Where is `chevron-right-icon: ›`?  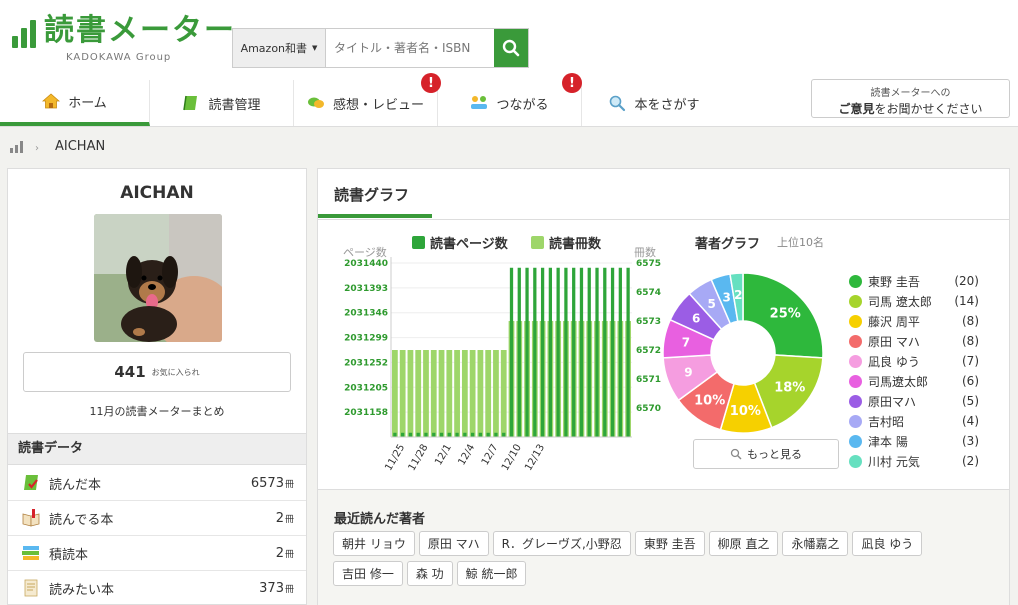
chevron-right-icon: › is located at coordinates (37, 148).